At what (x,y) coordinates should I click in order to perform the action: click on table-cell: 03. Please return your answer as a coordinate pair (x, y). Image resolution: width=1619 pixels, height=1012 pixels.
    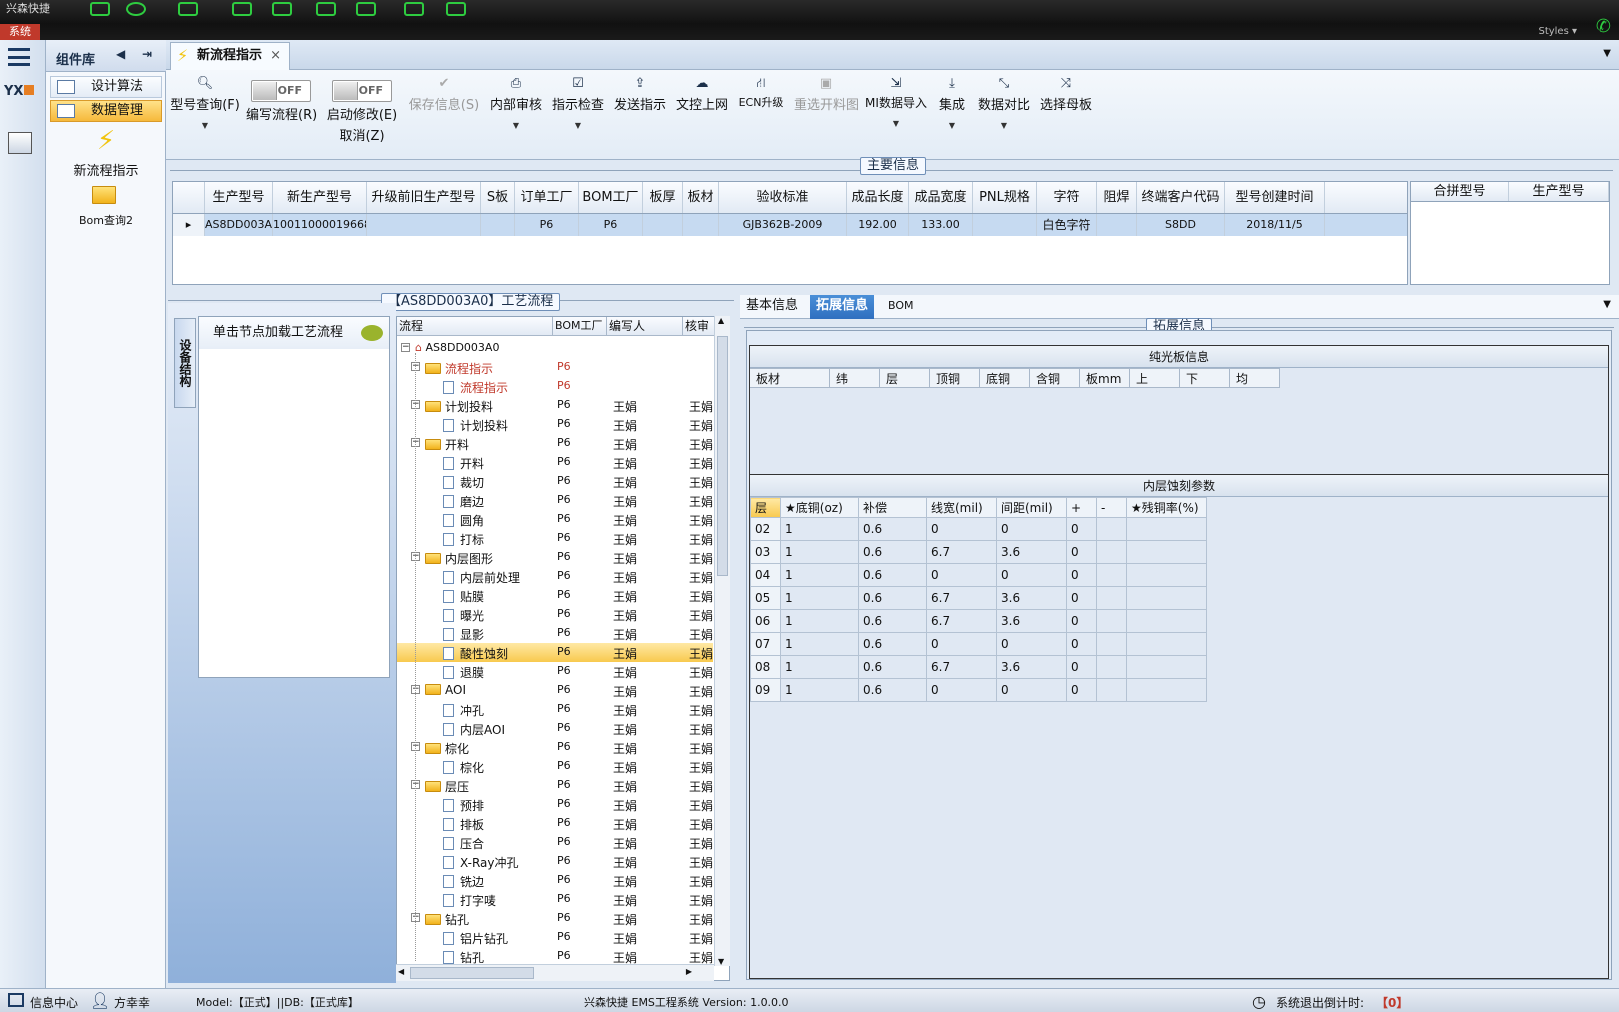
    Looking at the image, I should click on (765, 552).